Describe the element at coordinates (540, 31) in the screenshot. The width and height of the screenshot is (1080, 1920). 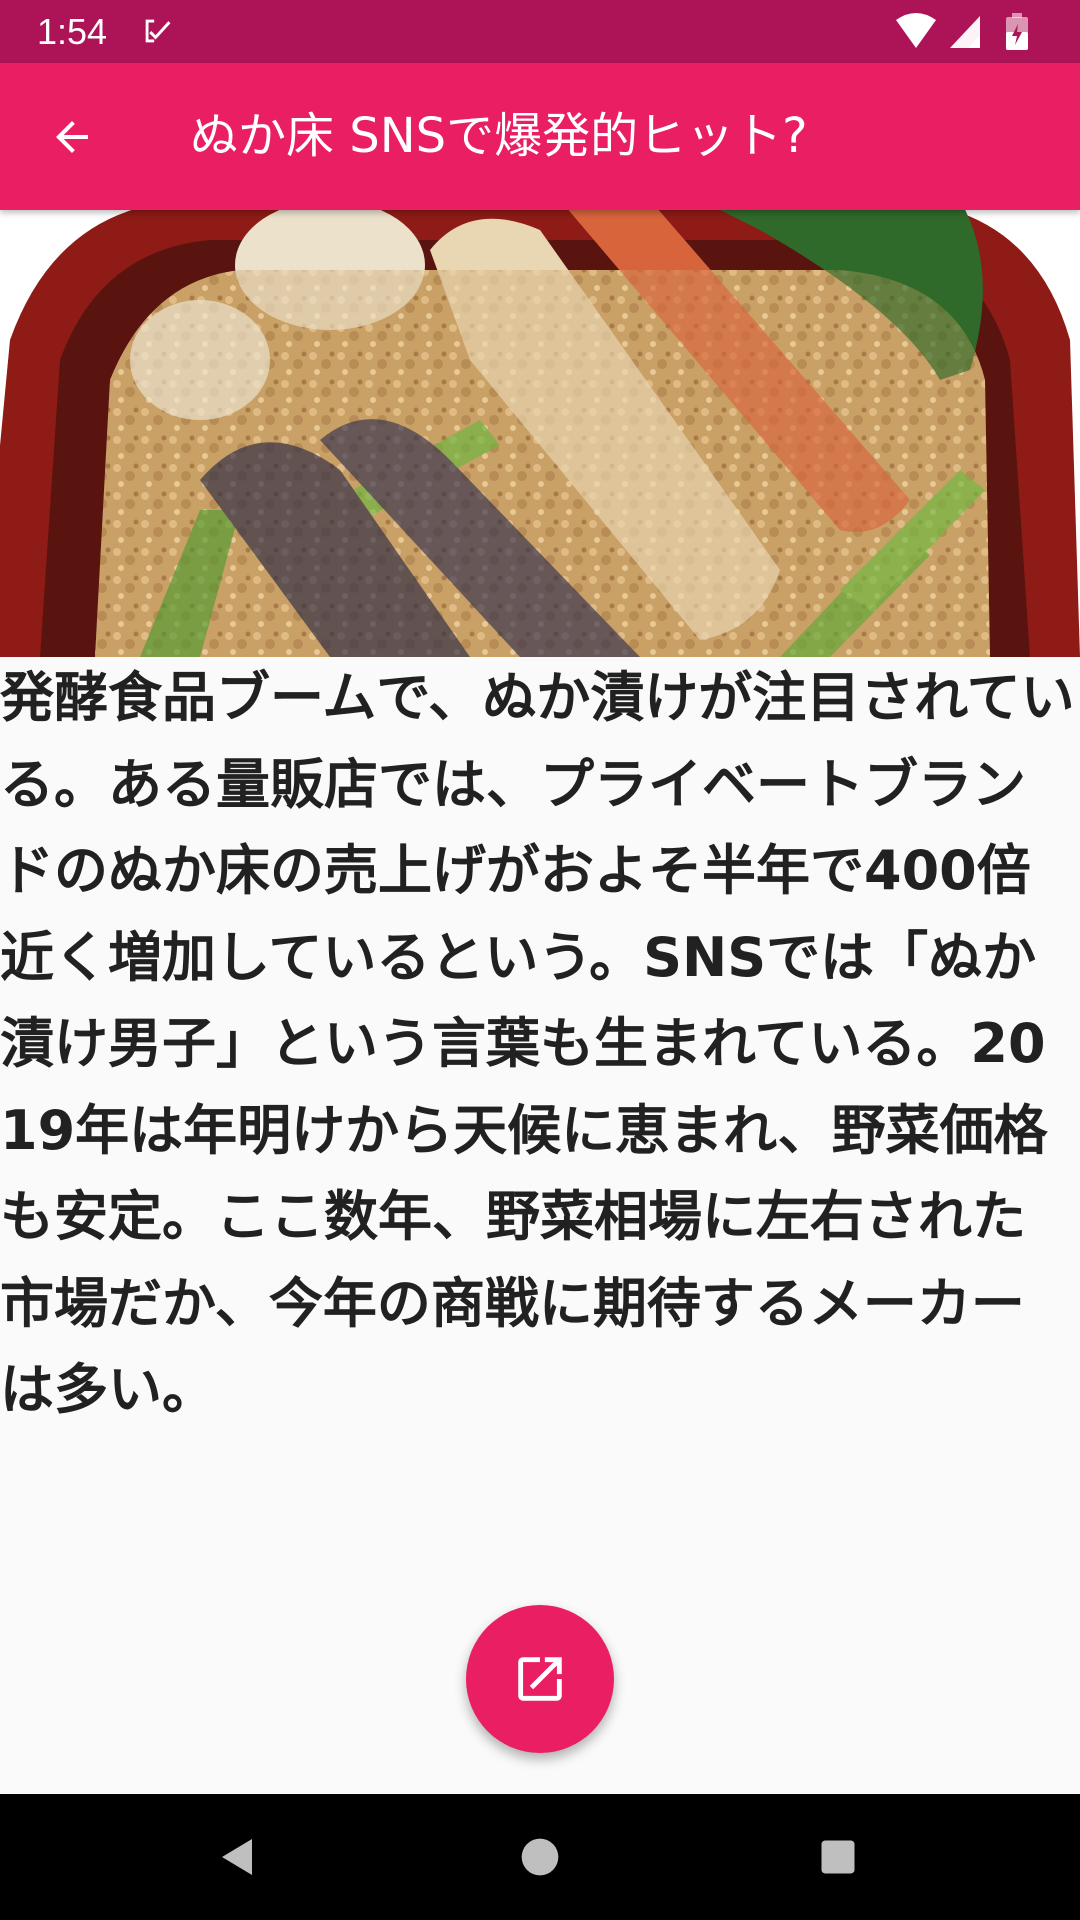
I see `status-bar: 1:54` at that location.